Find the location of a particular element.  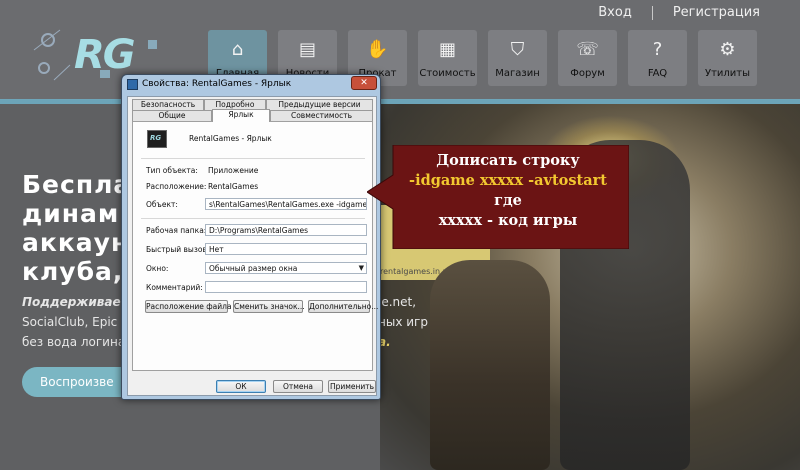

tab-compatibility: Совместимость is located at coordinates (321, 115).